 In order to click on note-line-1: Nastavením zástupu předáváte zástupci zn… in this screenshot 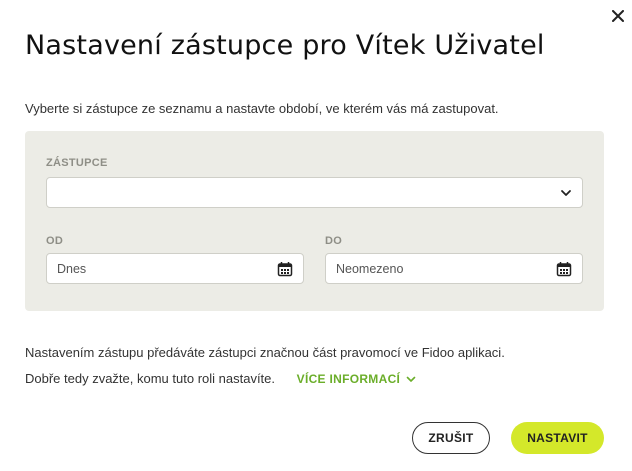, I will do `click(265, 352)`.